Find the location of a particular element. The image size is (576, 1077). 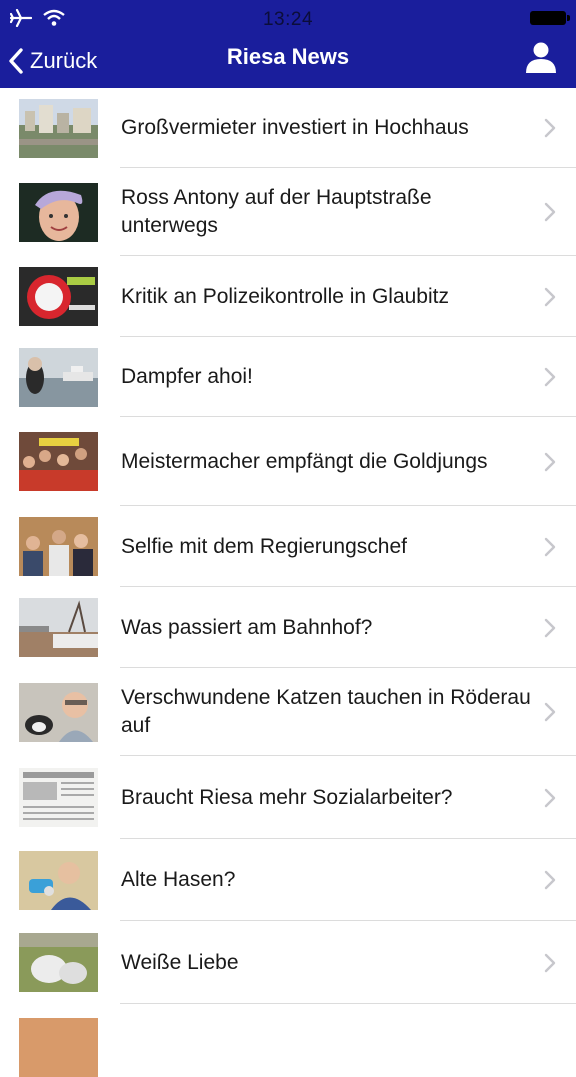

back-button: Zurück is located at coordinates (52, 61).